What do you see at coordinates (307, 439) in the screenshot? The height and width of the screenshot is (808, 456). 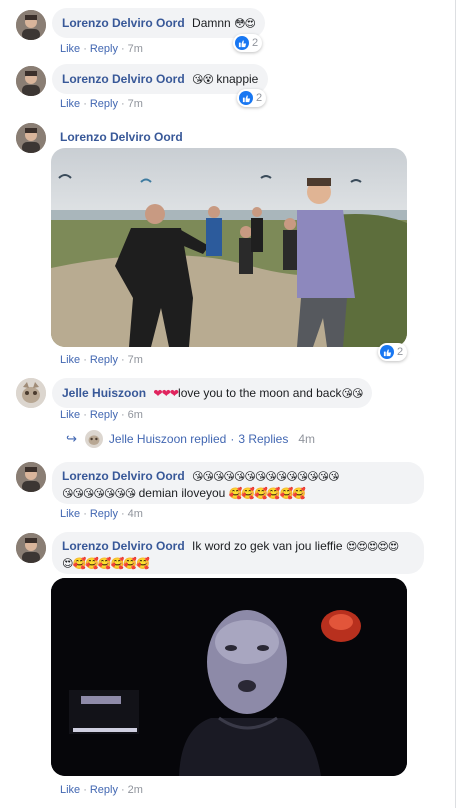 I see `replied-timestamp: 4m` at bounding box center [307, 439].